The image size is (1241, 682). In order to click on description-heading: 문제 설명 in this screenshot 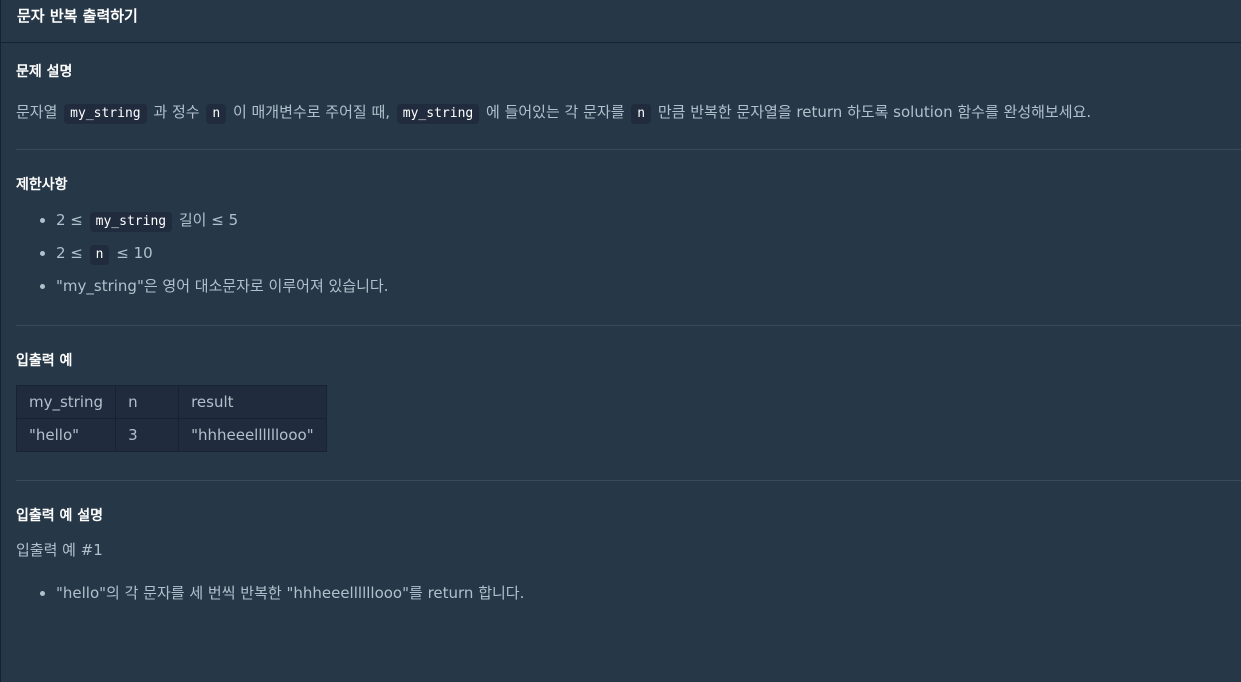, I will do `click(44, 72)`.